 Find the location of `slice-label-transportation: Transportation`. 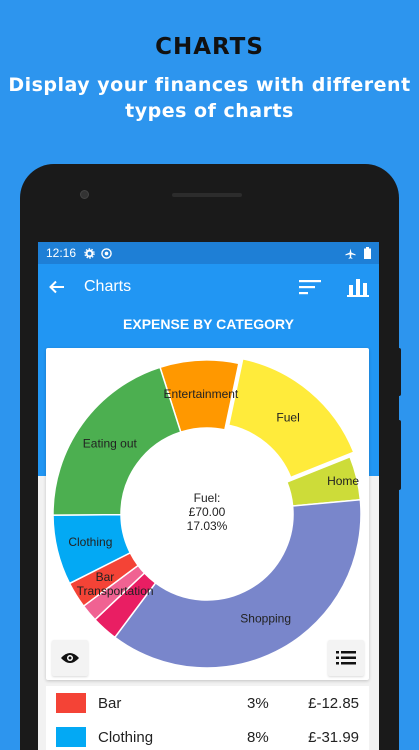

slice-label-transportation: Transportation is located at coordinates (115, 591).